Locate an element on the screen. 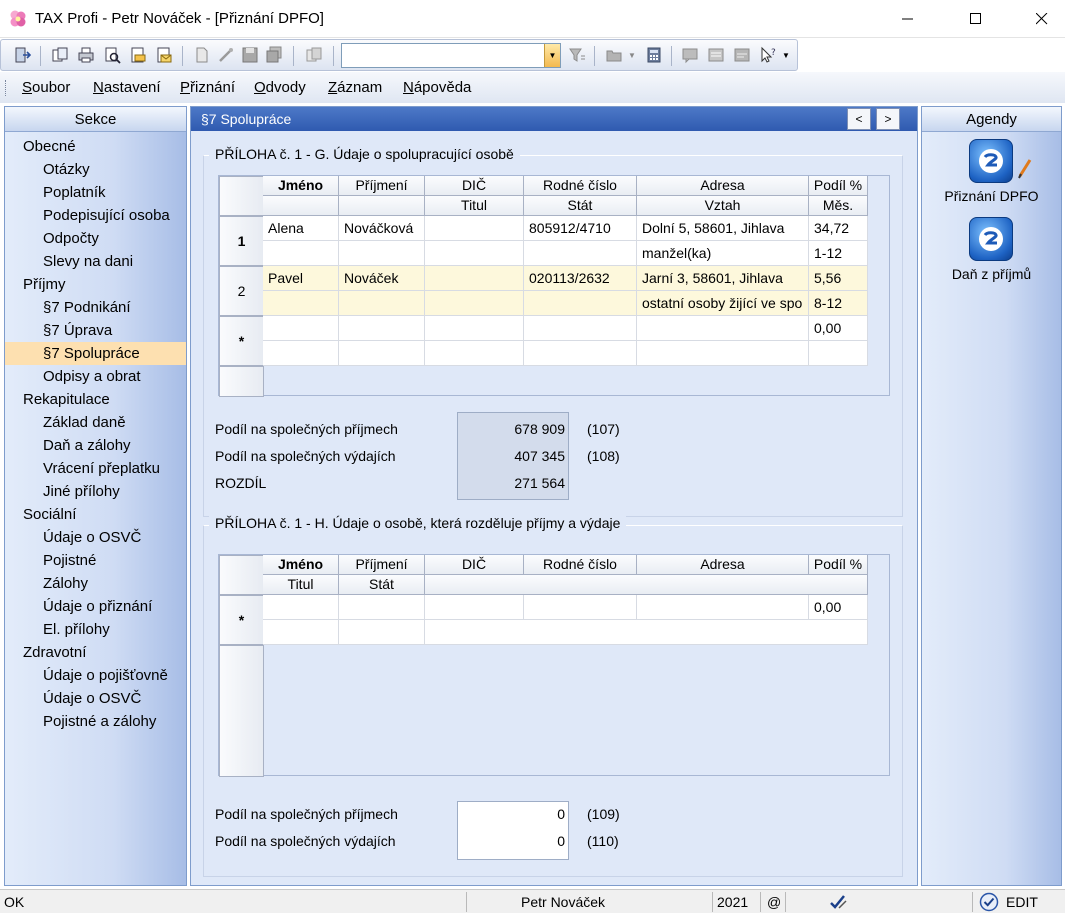  sidebar-item: §7 Úprava is located at coordinates (95, 330).